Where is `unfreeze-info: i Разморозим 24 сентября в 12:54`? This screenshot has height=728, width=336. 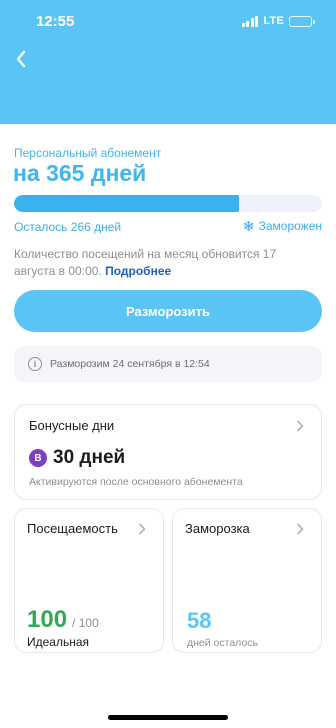
unfreeze-info: i Разморозим 24 сентября в 12:54 is located at coordinates (168, 364).